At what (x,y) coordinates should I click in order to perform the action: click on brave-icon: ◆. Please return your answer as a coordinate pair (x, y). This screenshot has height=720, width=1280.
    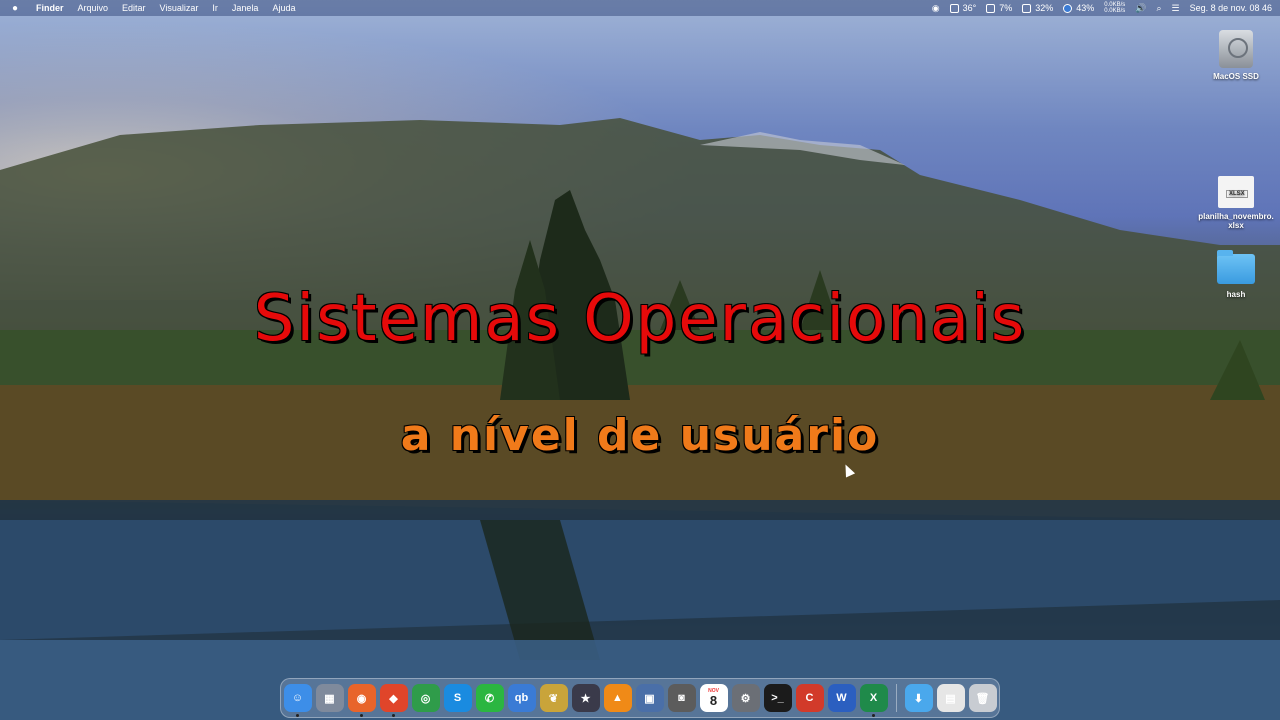
    Looking at the image, I should click on (393, 700).